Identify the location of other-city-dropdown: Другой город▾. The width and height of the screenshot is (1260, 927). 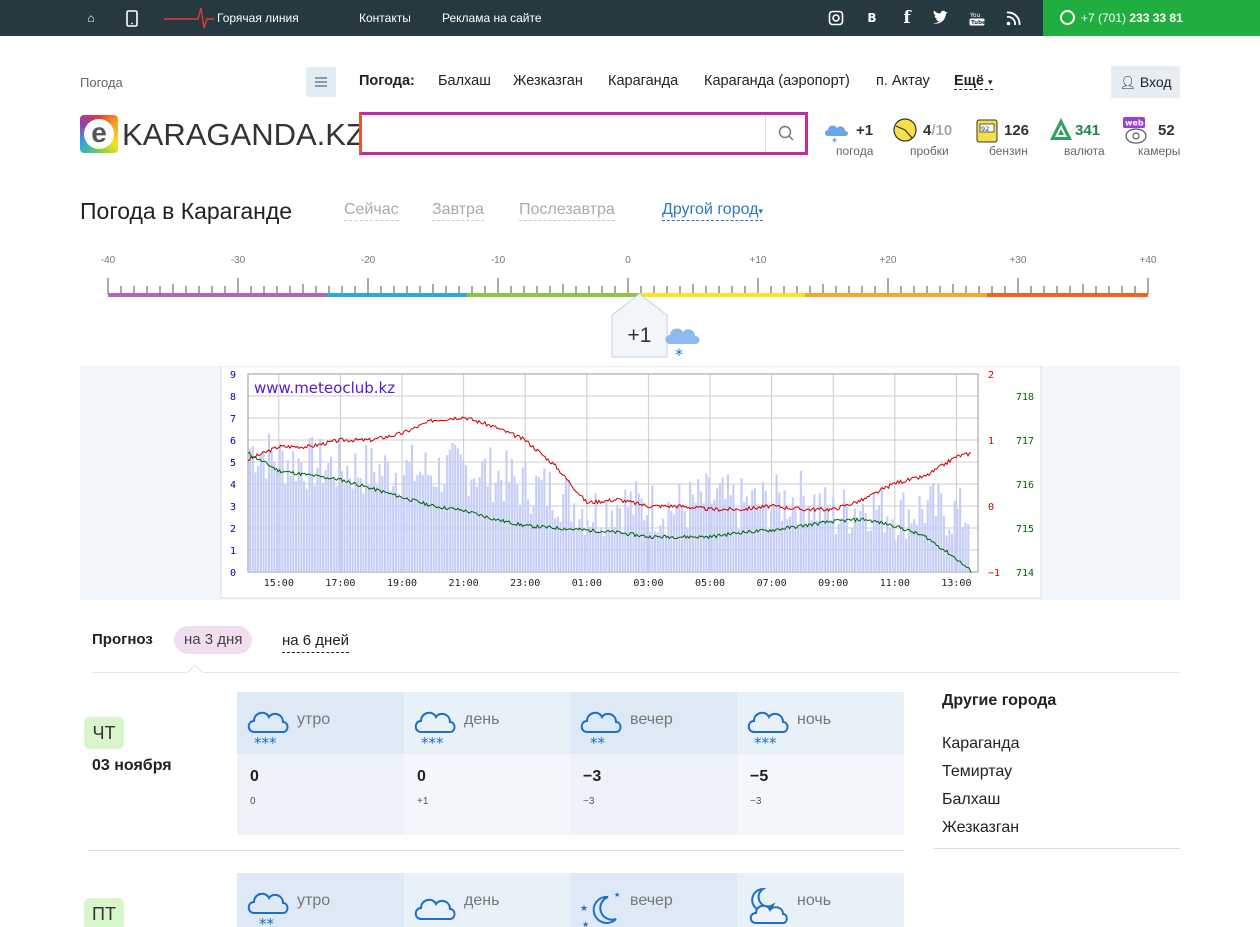
(713, 211).